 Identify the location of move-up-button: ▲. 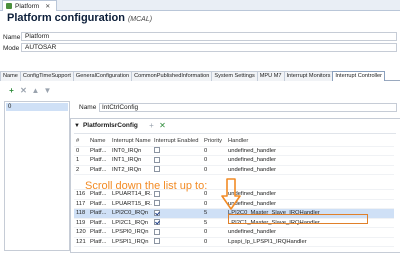
(35, 90).